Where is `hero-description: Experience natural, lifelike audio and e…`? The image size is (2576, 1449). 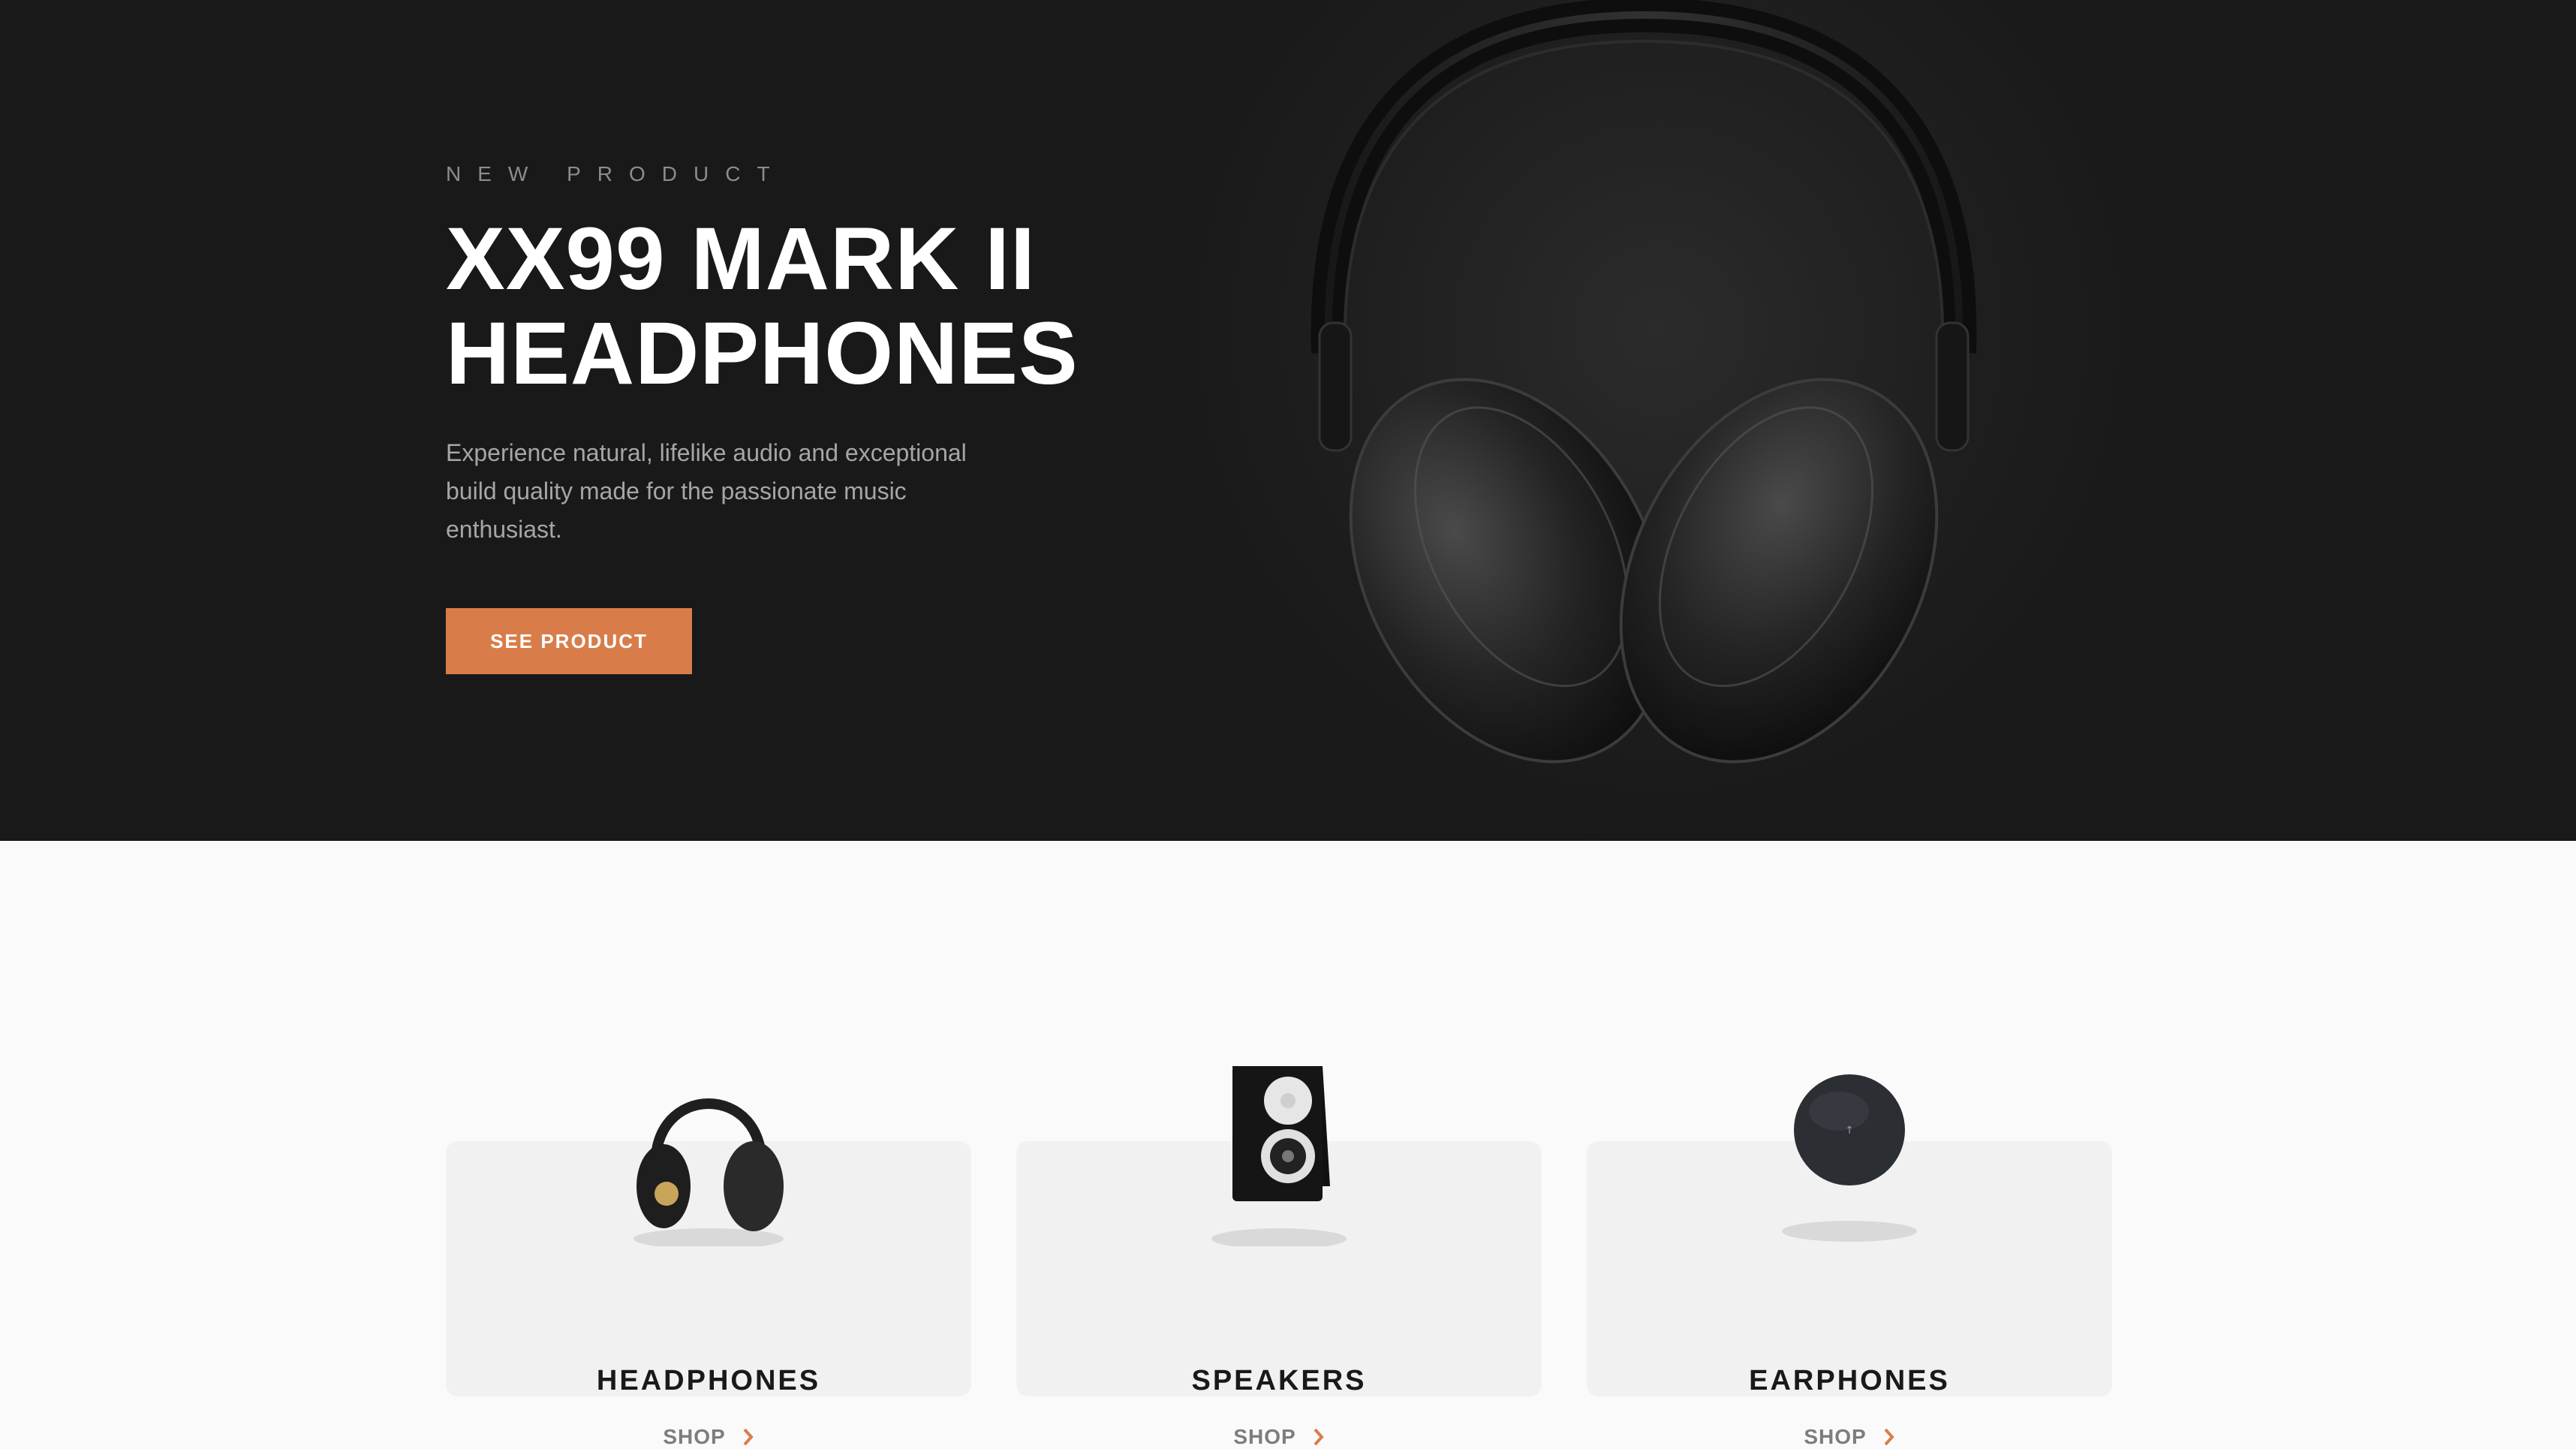 hero-description: Experience natural, lifelike audio and e… is located at coordinates (706, 491).